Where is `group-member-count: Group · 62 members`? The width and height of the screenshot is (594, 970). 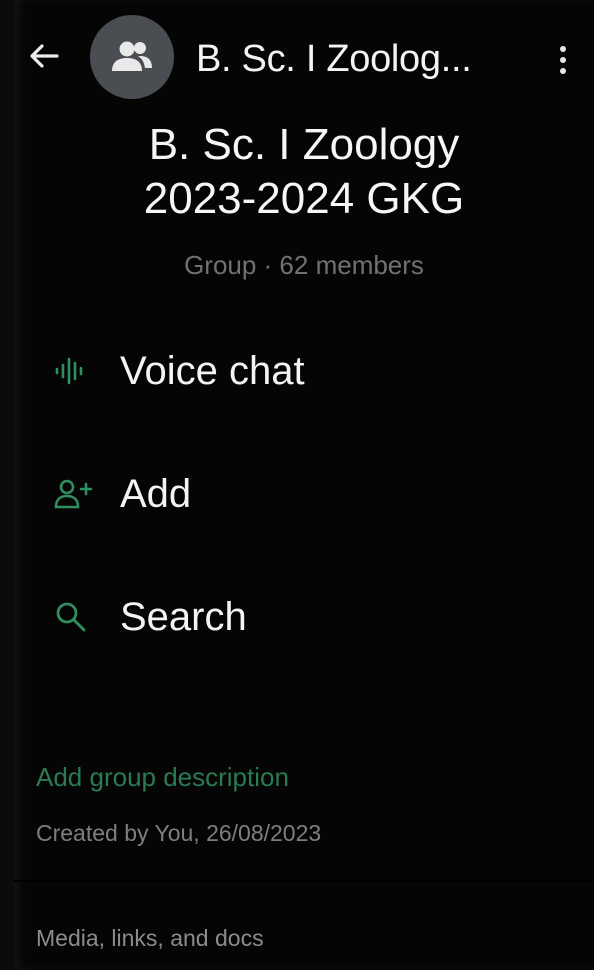
group-member-count: Group · 62 members is located at coordinates (304, 265).